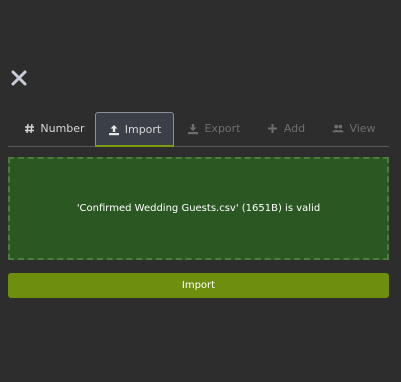 Image resolution: width=401 pixels, height=382 pixels. What do you see at coordinates (362, 128) in the screenshot?
I see `tab-label: View` at bounding box center [362, 128].